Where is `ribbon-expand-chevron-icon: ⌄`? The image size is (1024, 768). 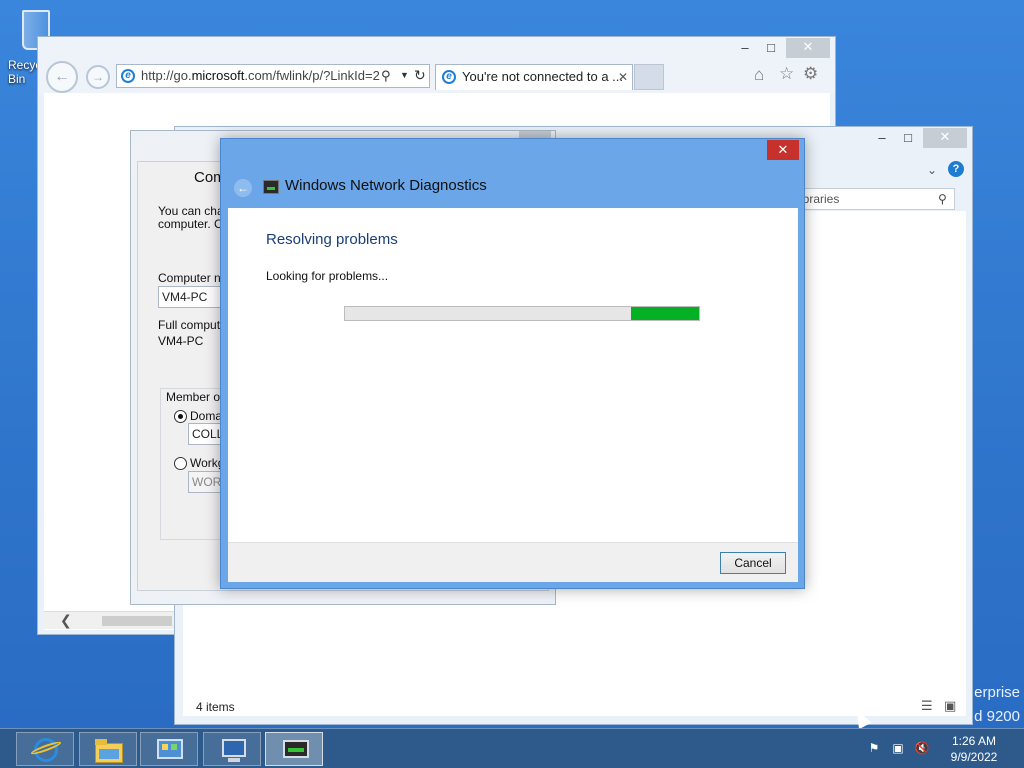 ribbon-expand-chevron-icon: ⌄ is located at coordinates (932, 170).